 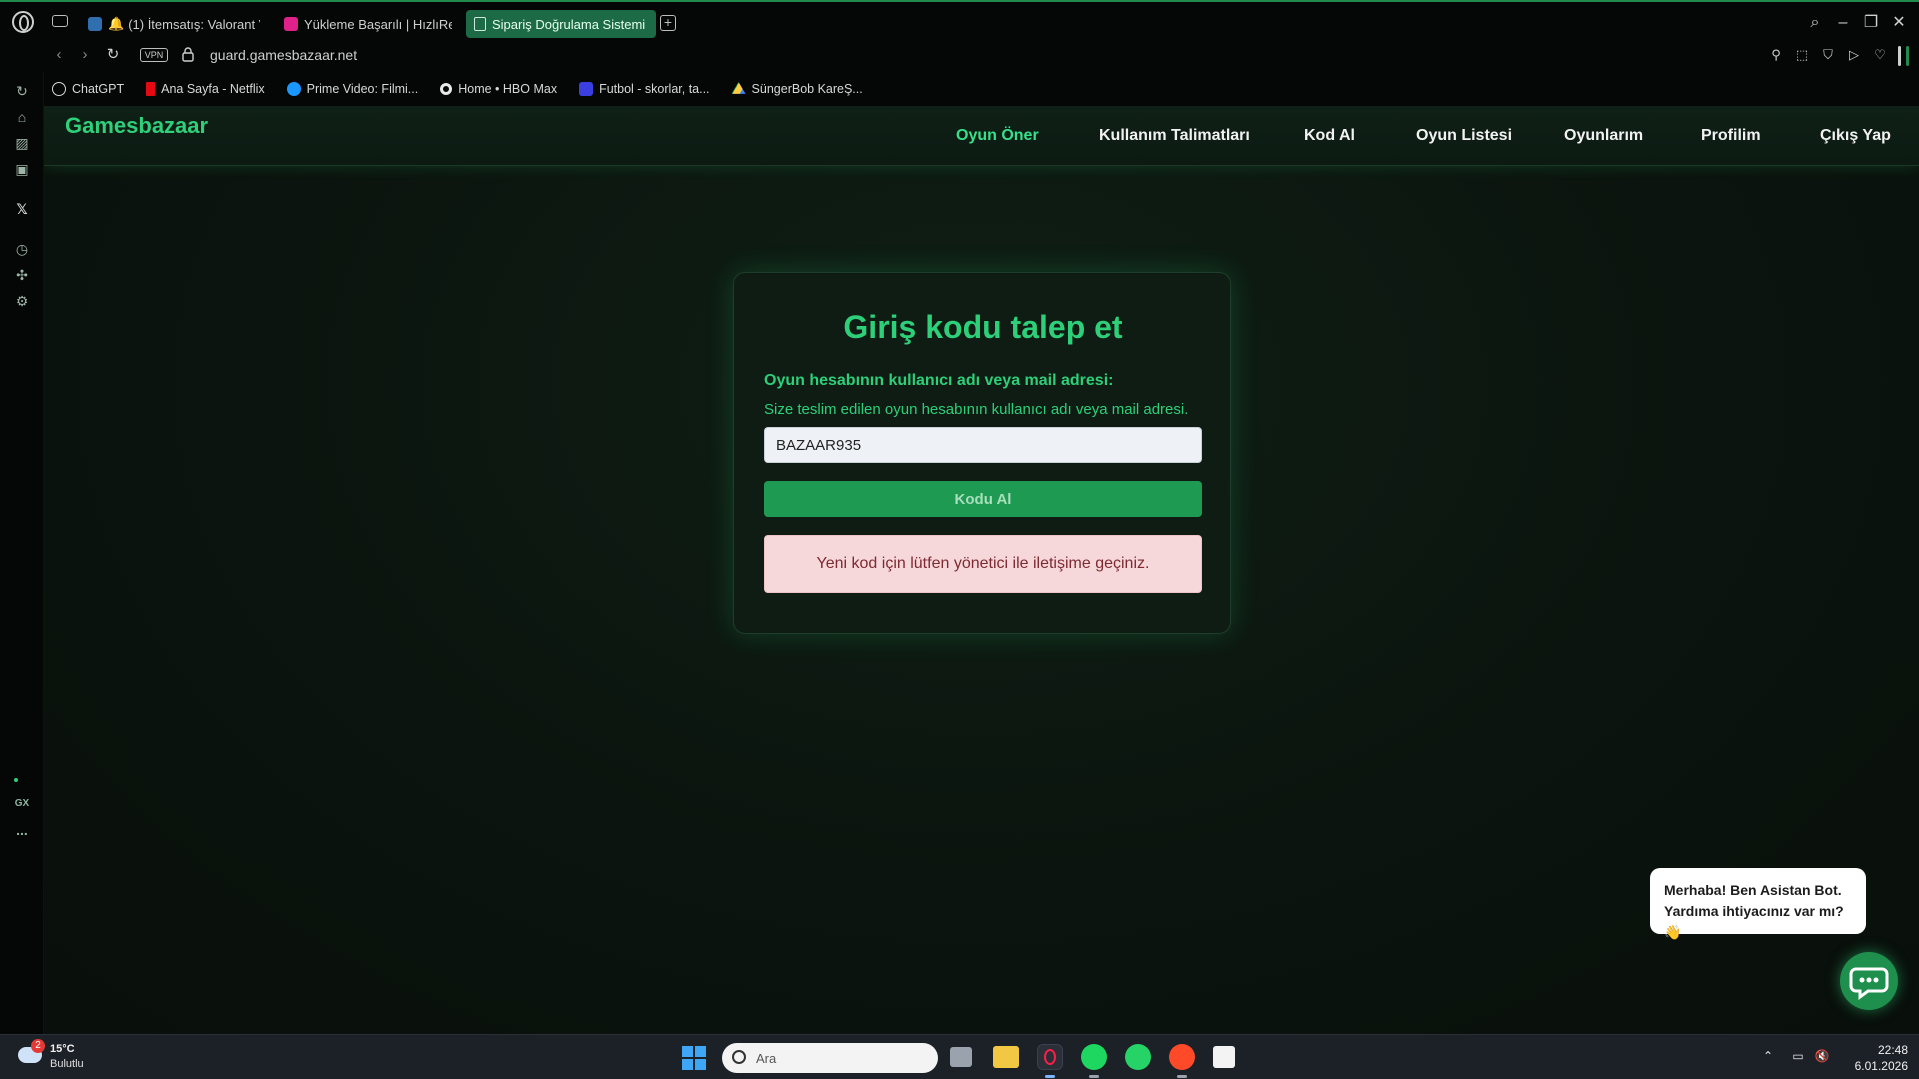 I want to click on heart-icon: ♡, so click(x=1880, y=55).